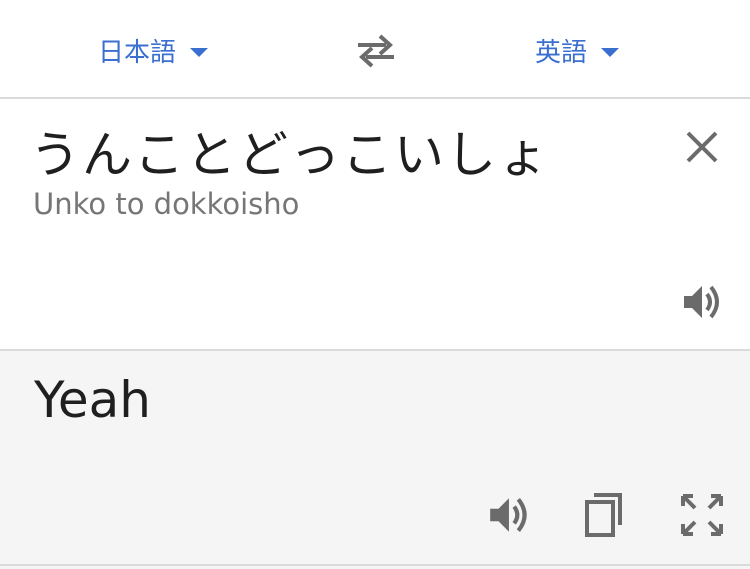 The height and width of the screenshot is (569, 750). What do you see at coordinates (561, 52) in the screenshot?
I see `target-language-label: 英語` at bounding box center [561, 52].